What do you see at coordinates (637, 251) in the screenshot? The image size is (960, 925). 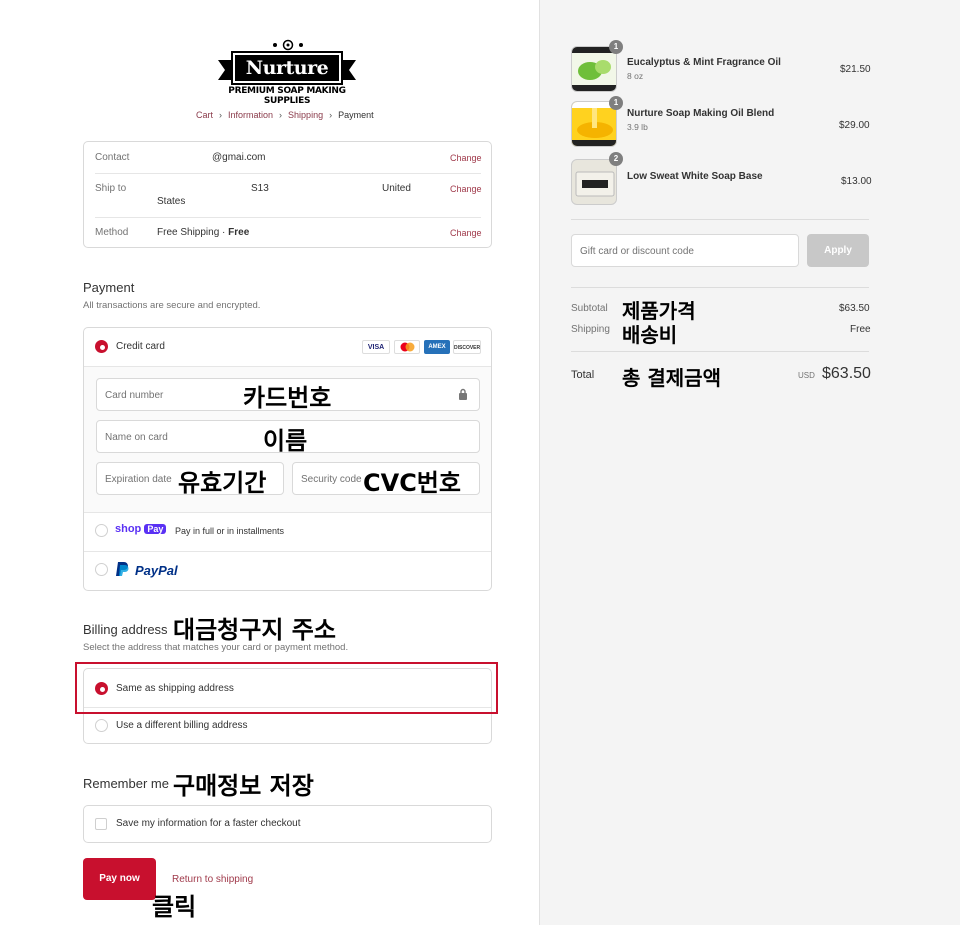 I see `discount-code-placeholder: Gift card or discount code` at bounding box center [637, 251].